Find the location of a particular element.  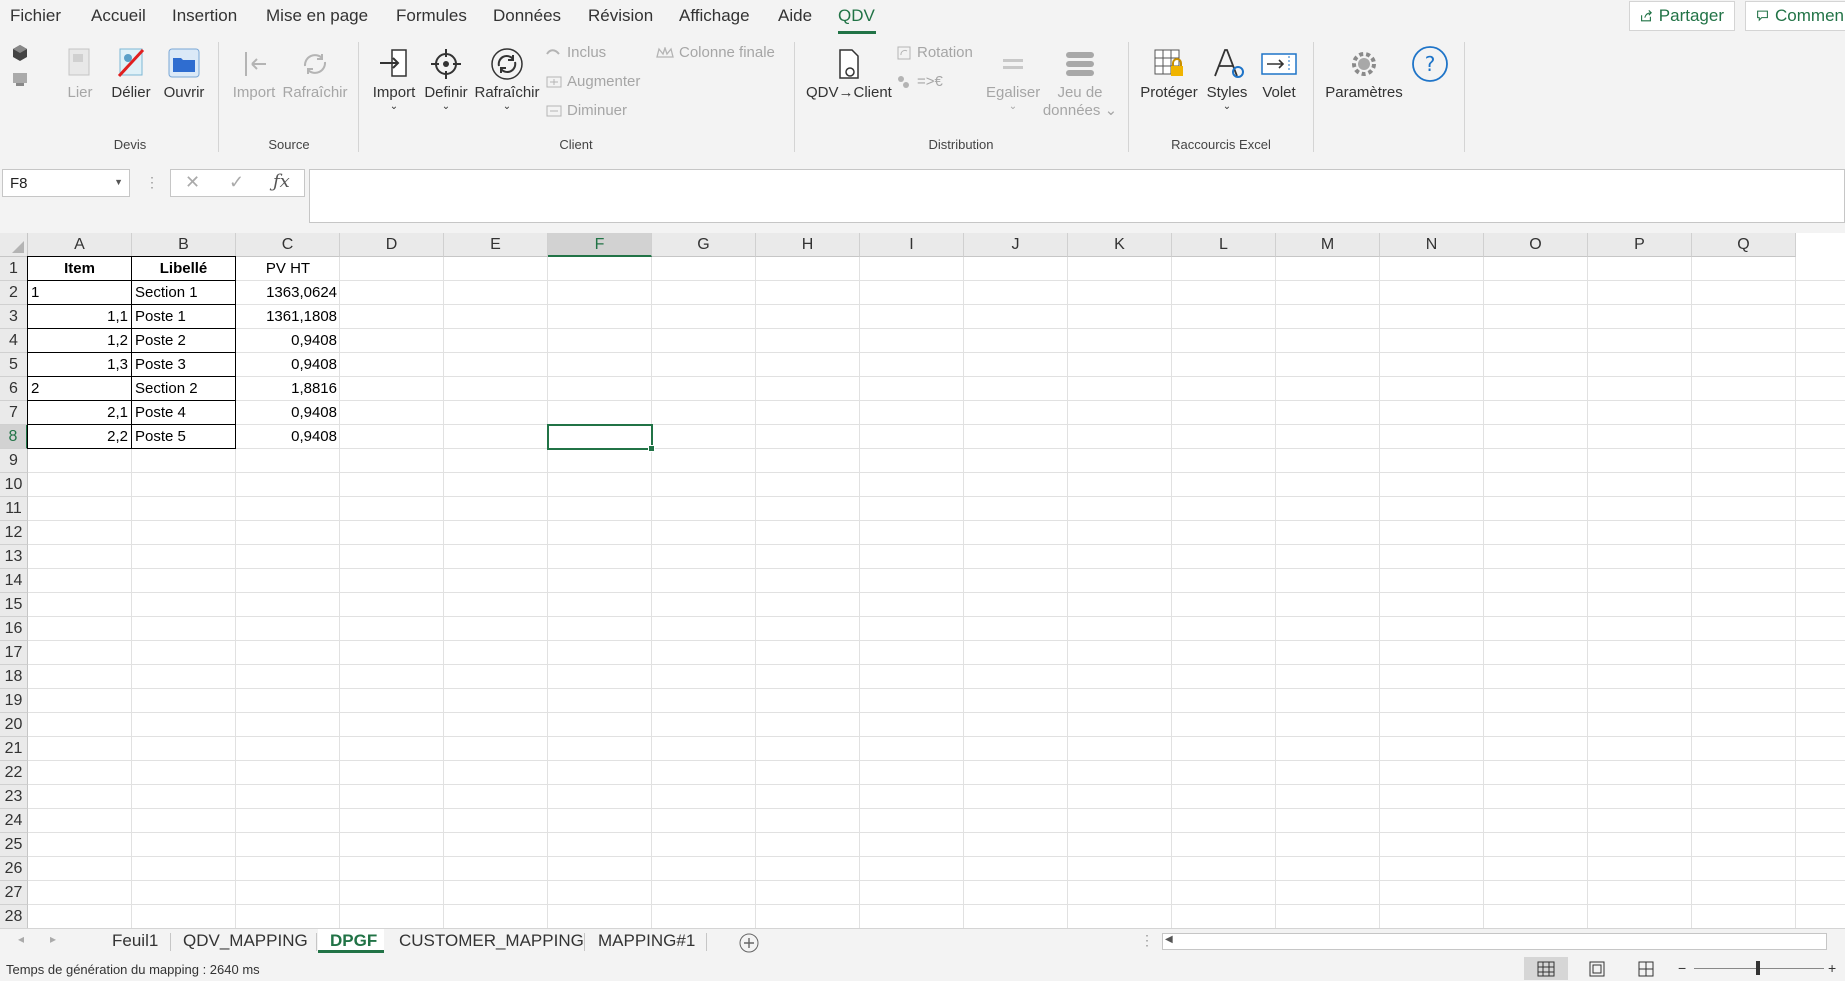

tab-affichage: Affichage is located at coordinates (714, 16).